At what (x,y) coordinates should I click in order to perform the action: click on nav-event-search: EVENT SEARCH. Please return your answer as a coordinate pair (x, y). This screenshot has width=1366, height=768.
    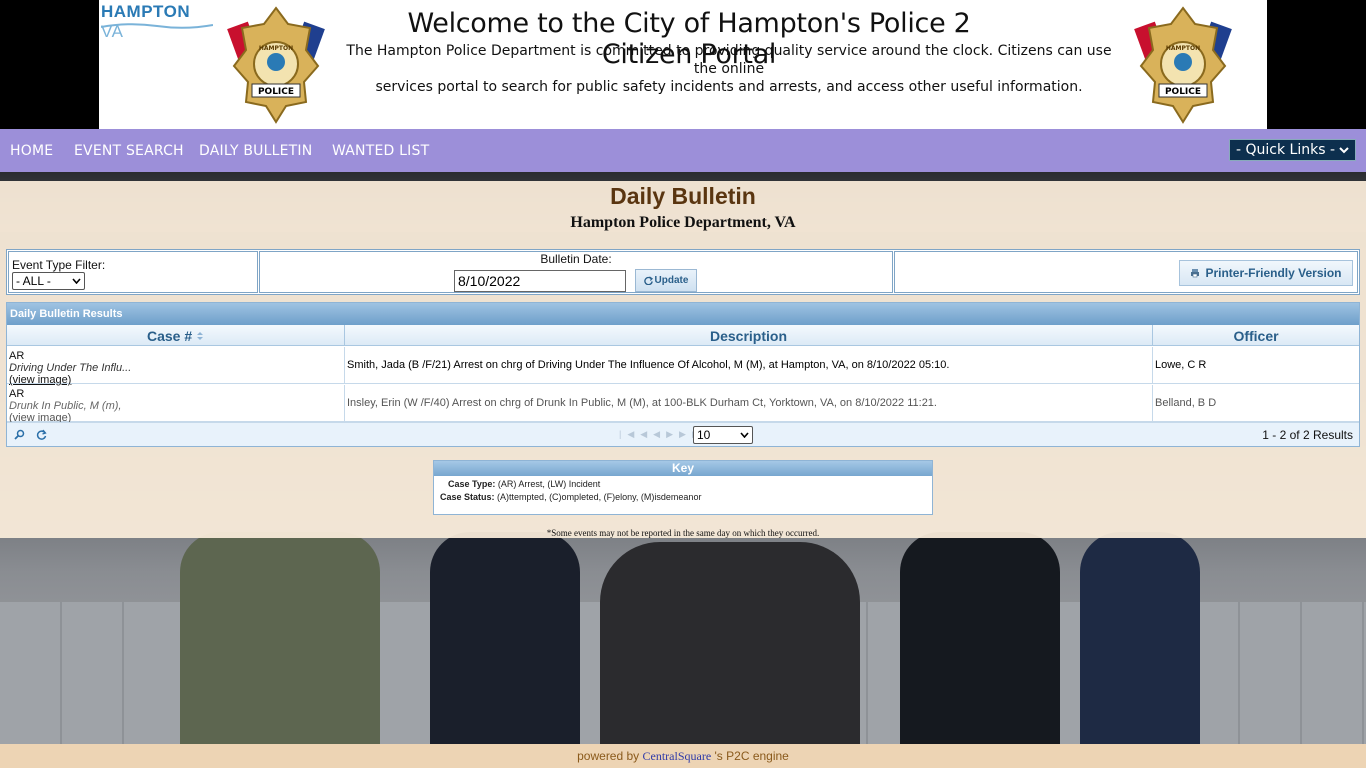
    Looking at the image, I should click on (129, 151).